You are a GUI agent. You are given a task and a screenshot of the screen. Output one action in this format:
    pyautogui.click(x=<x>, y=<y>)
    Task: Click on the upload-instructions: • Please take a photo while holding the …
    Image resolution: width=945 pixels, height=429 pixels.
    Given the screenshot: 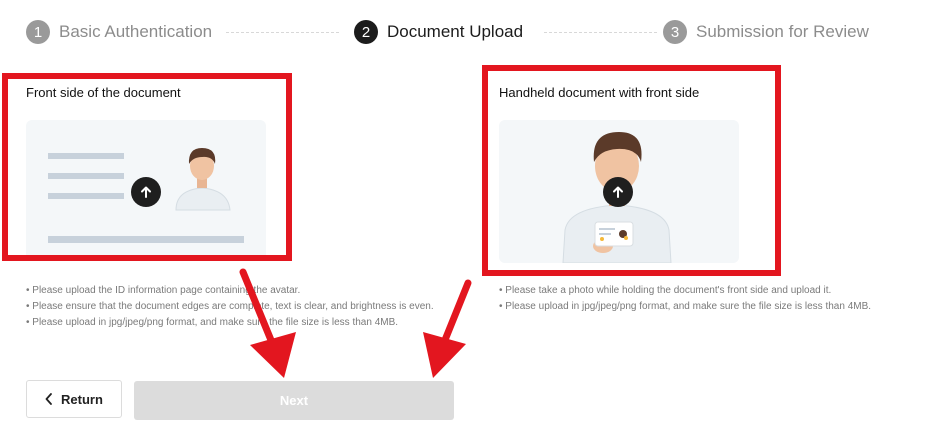 What is the action you would take?
    pyautogui.click(x=685, y=299)
    